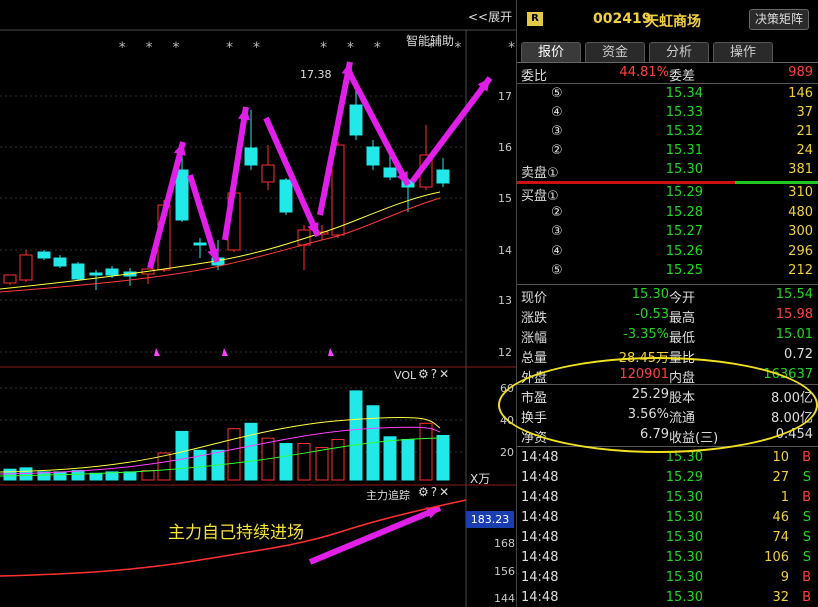  Describe the element at coordinates (534, 298) in the screenshot. I see `stat-label: 现价` at that location.